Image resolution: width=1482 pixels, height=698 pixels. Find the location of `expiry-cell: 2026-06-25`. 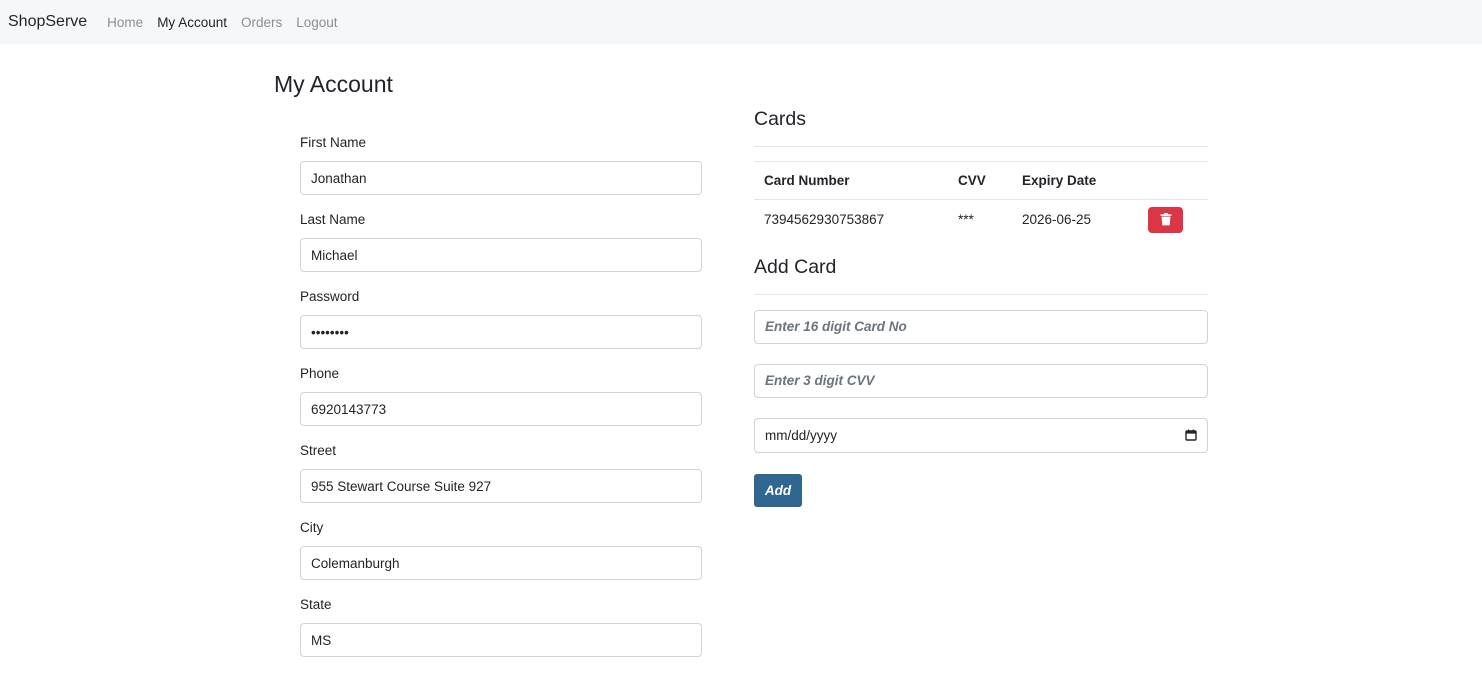

expiry-cell: 2026-06-25 is located at coordinates (1057, 220).